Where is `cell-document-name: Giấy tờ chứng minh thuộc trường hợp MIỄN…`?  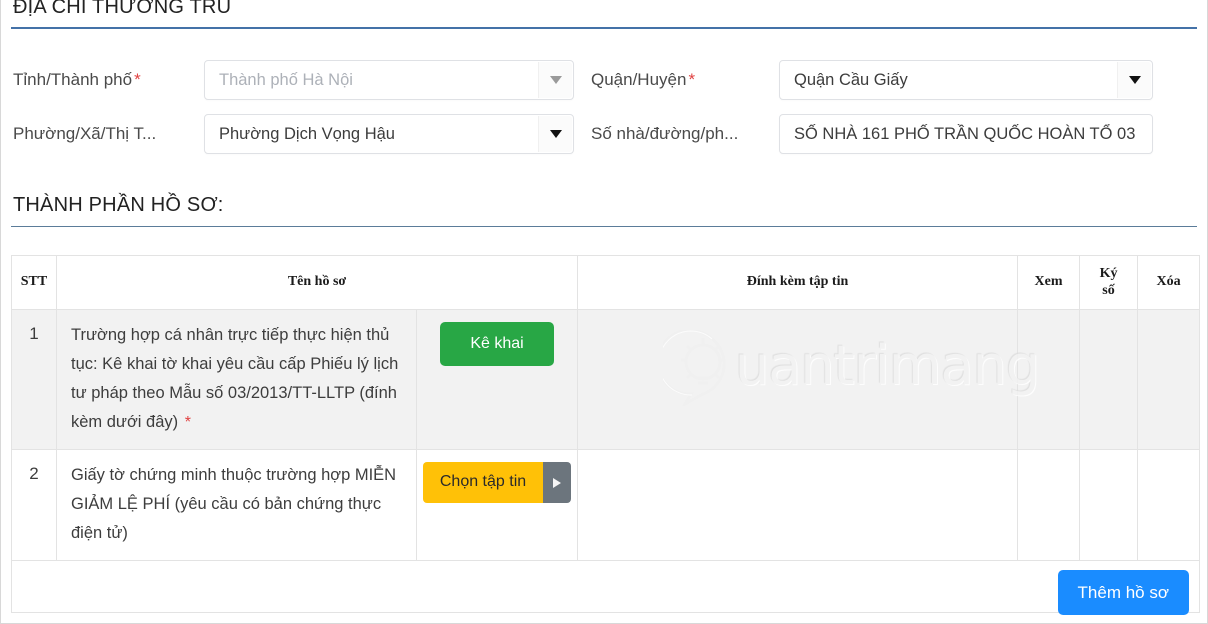
cell-document-name: Giấy tờ chứng minh thuộc trường hợp MIỄN… is located at coordinates (236, 505).